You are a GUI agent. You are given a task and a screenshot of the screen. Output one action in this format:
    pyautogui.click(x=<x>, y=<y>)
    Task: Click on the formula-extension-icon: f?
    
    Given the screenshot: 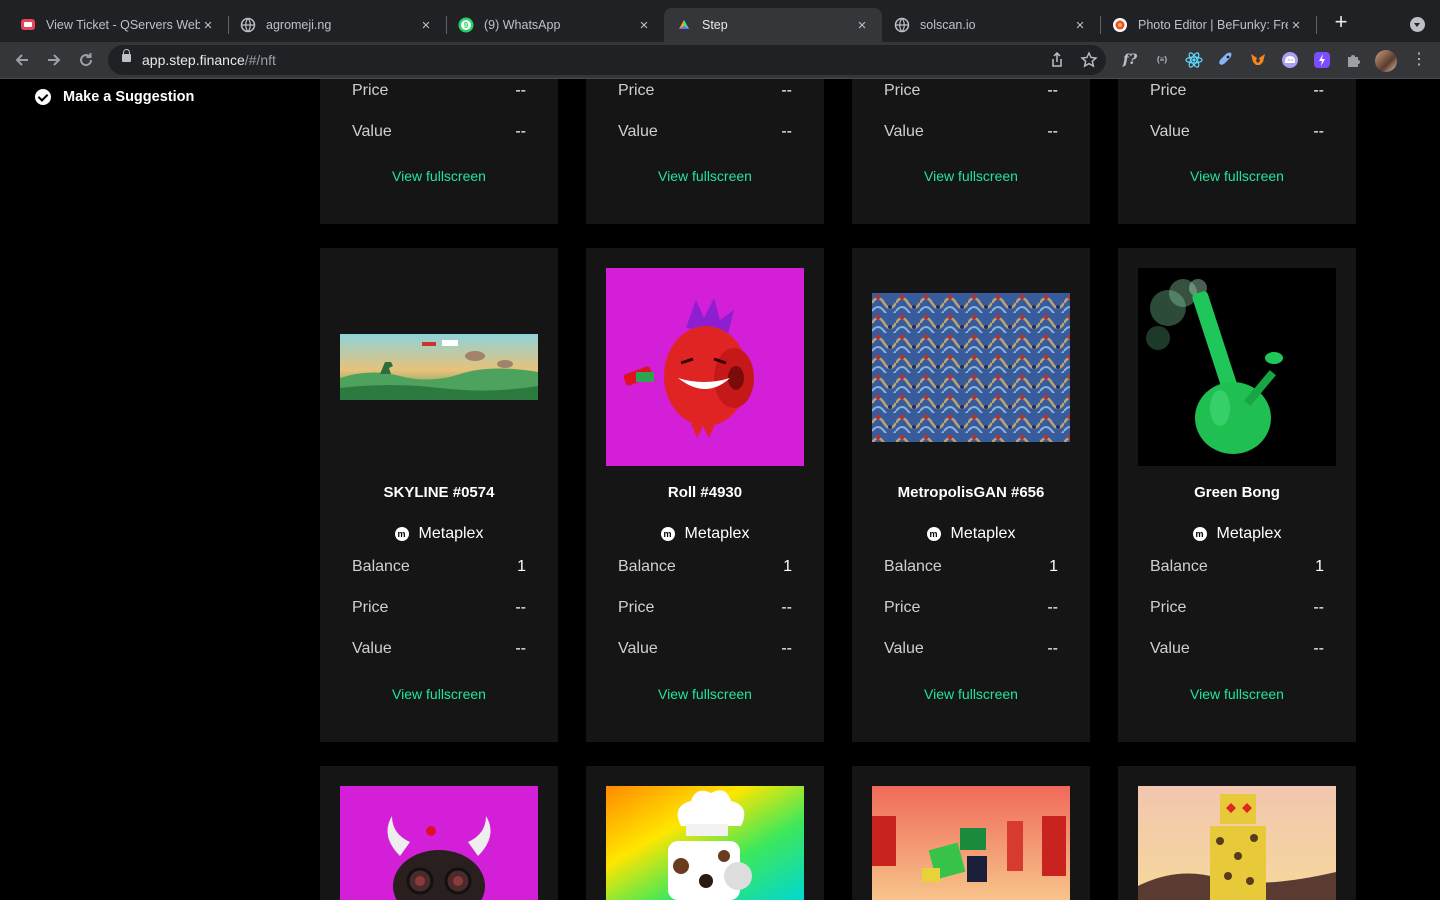 What is the action you would take?
    pyautogui.click(x=1130, y=60)
    